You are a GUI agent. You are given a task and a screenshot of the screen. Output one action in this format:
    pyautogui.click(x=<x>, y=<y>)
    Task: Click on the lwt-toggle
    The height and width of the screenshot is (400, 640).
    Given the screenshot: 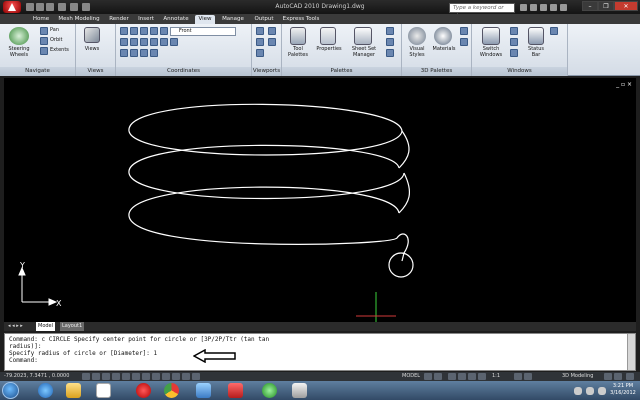 What is the action you would take?
    pyautogui.click(x=176, y=376)
    